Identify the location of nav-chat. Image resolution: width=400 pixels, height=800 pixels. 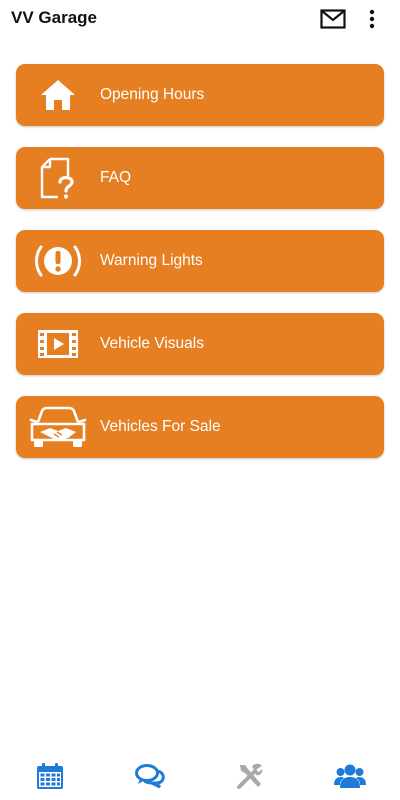
(150, 776).